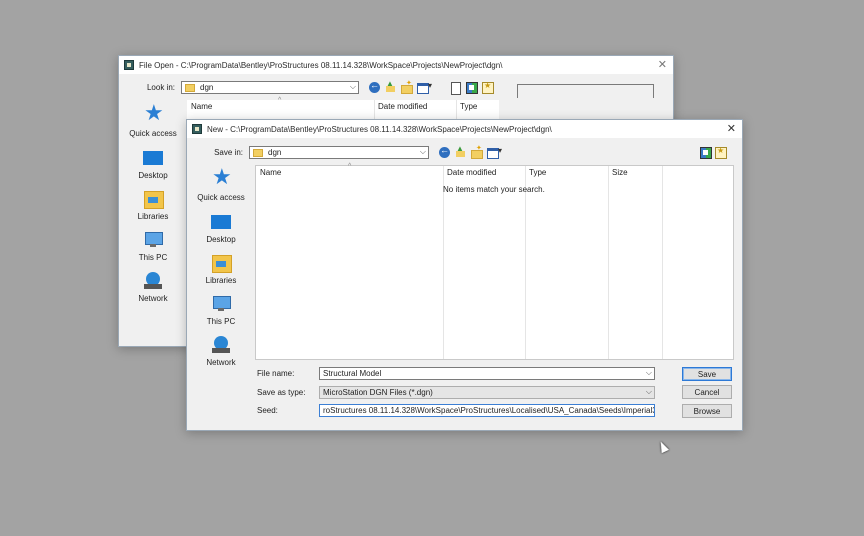 This screenshot has width=864, height=536. Describe the element at coordinates (270, 87) in the screenshot. I see `look-in-combo: dgn ⌵` at that location.